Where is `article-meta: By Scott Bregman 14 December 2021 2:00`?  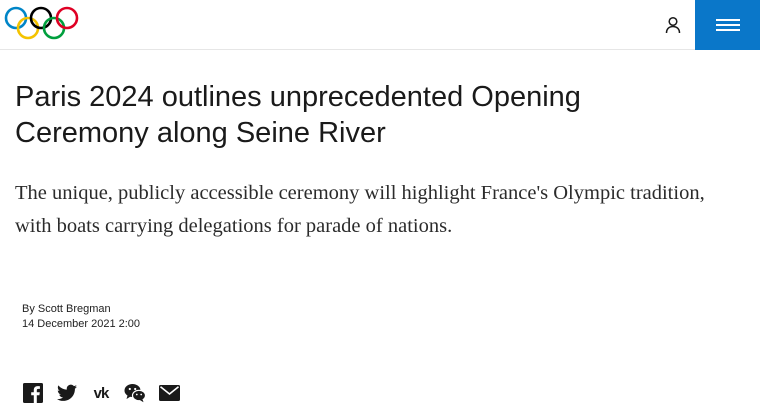 article-meta: By Scott Bregman 14 December 2021 2:00 is located at coordinates (81, 317).